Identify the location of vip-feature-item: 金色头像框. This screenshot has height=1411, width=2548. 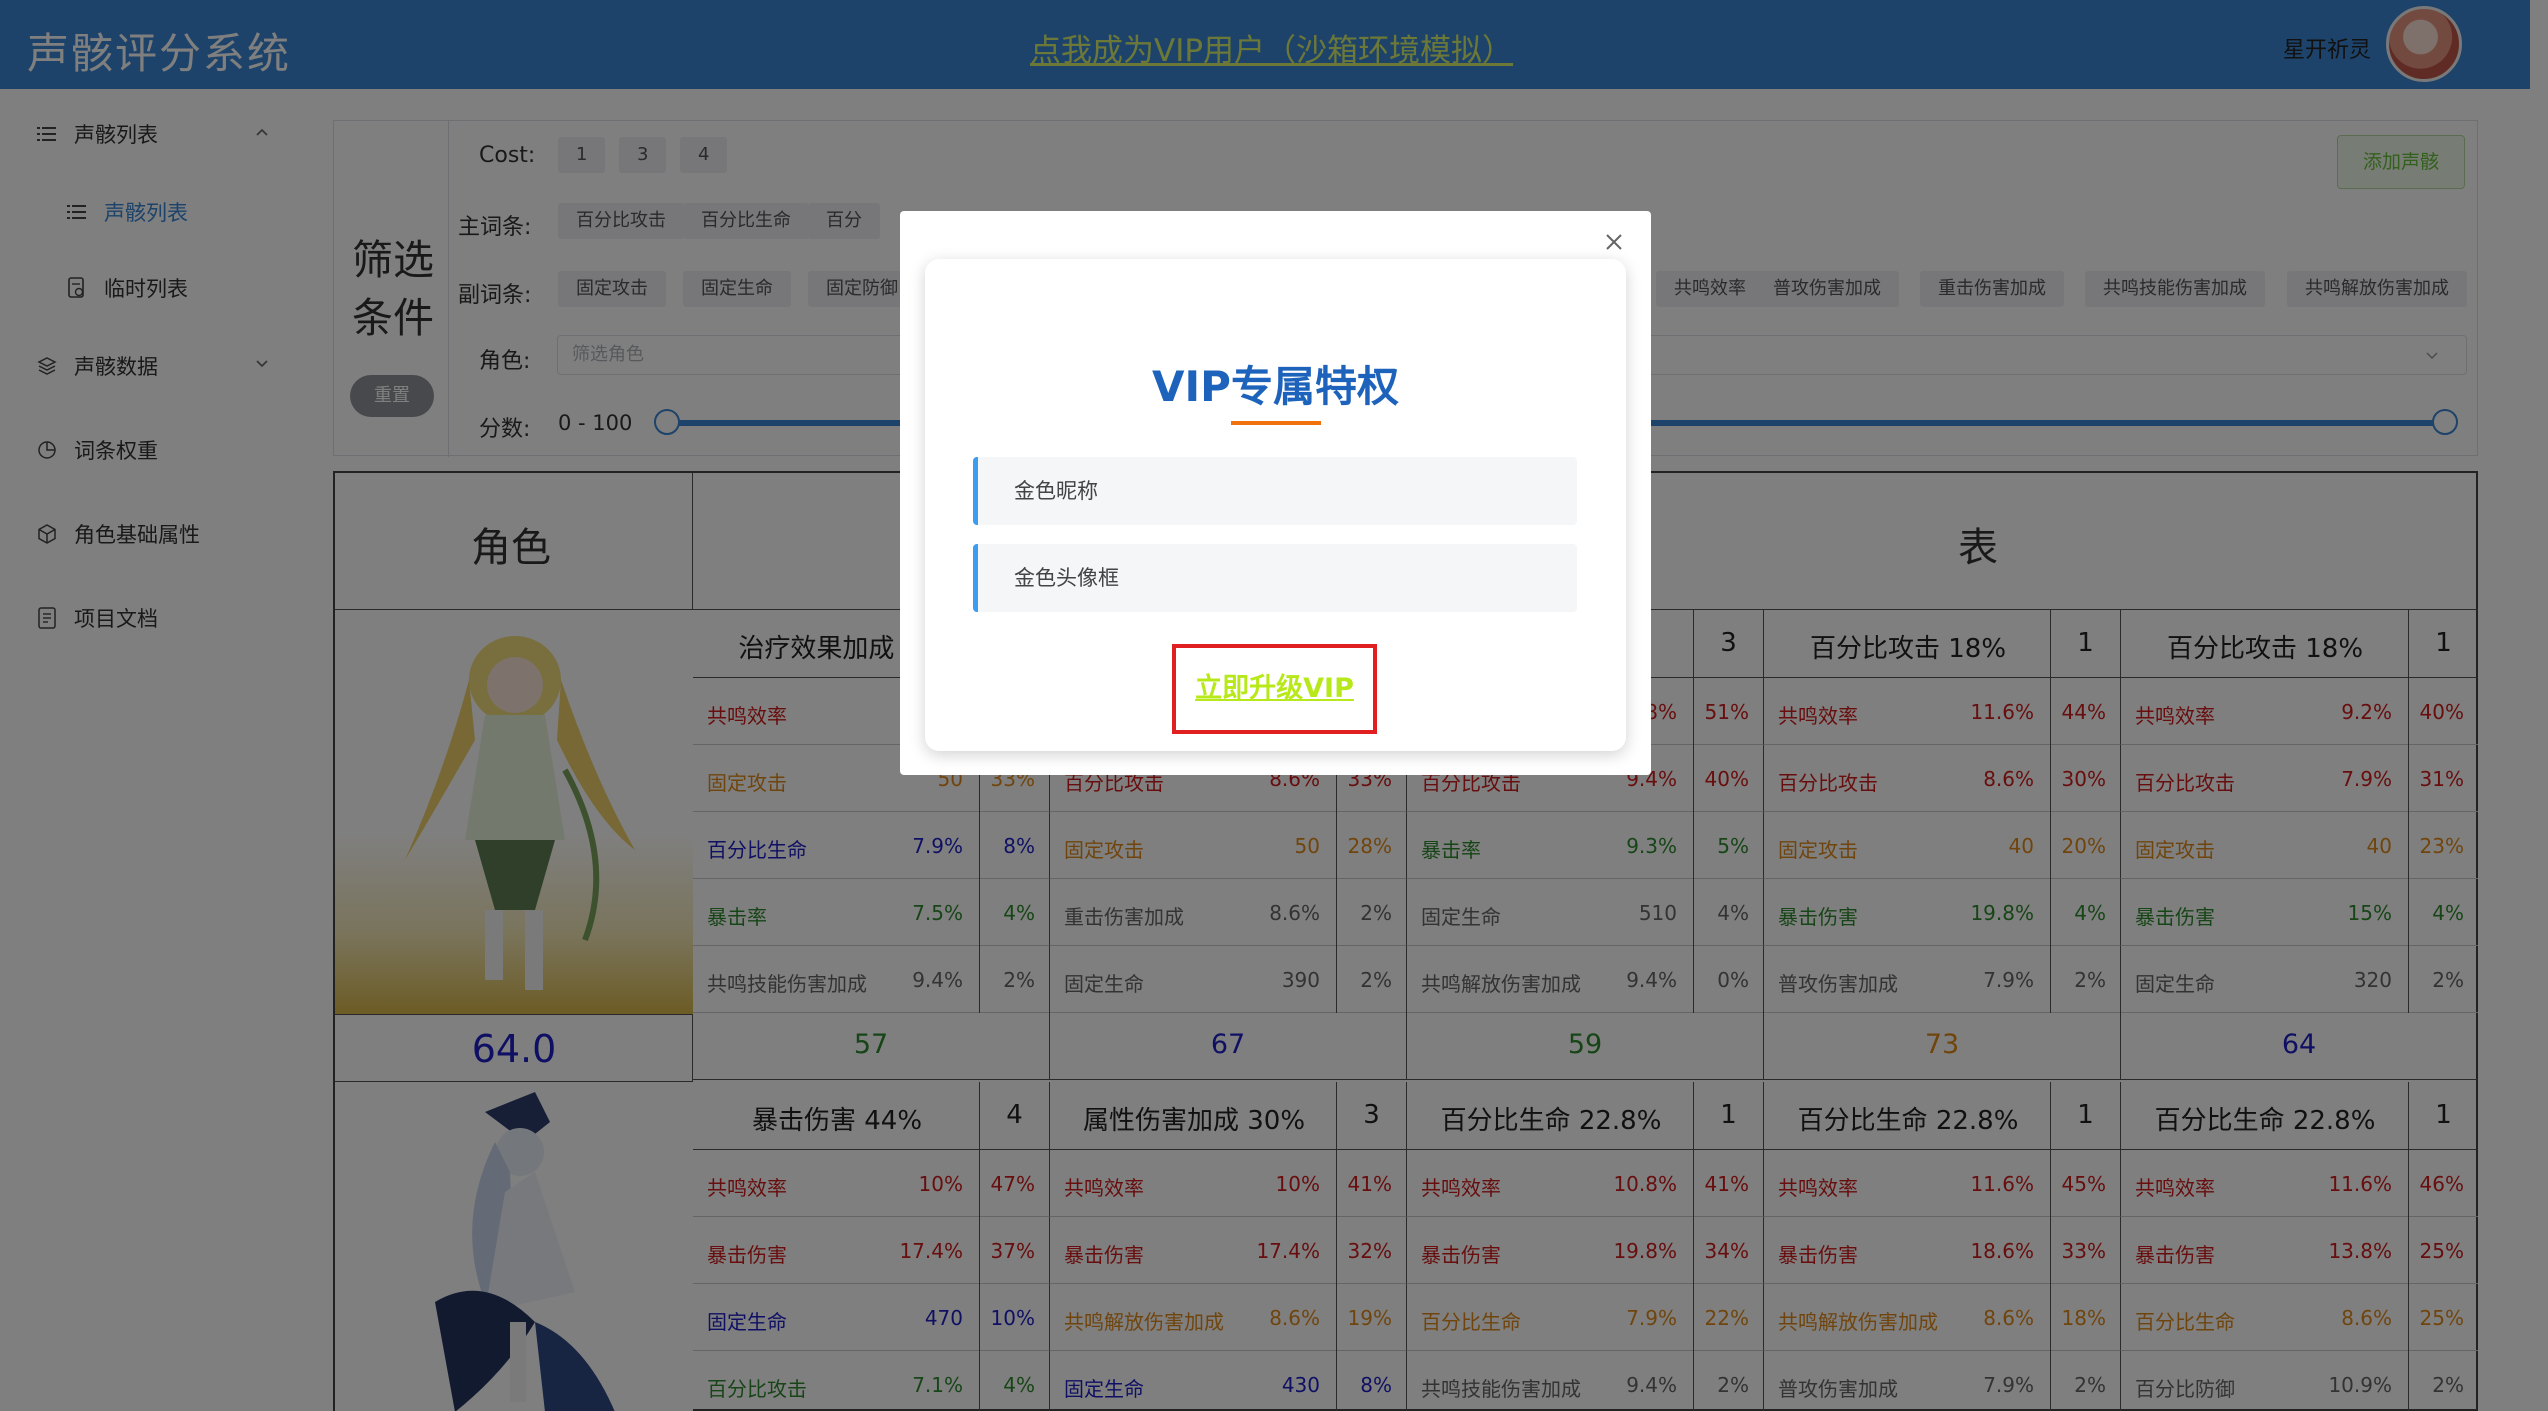
(1275, 578).